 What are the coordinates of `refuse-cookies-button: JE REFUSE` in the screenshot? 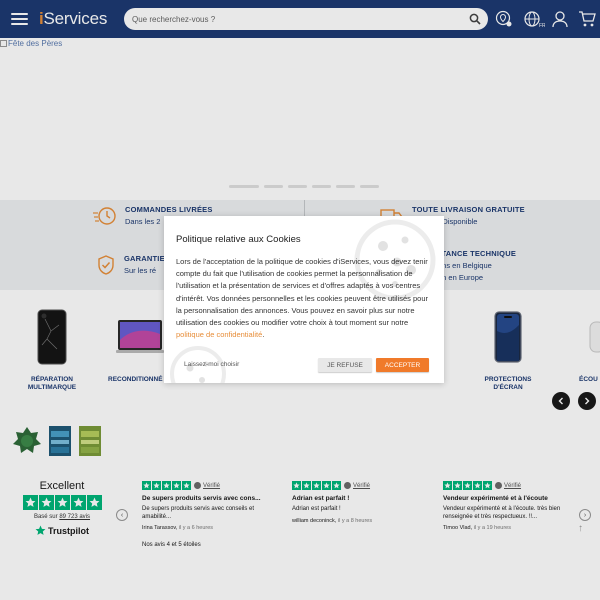 It's located at (345, 365).